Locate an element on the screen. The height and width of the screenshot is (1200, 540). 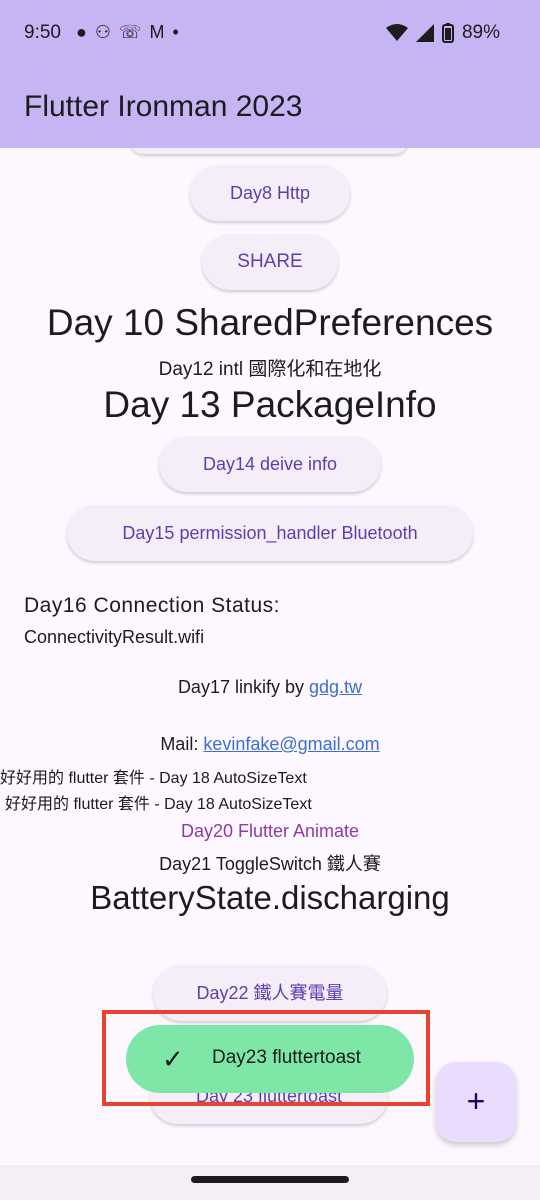
call-icon: ☏ is located at coordinates (134, 32).